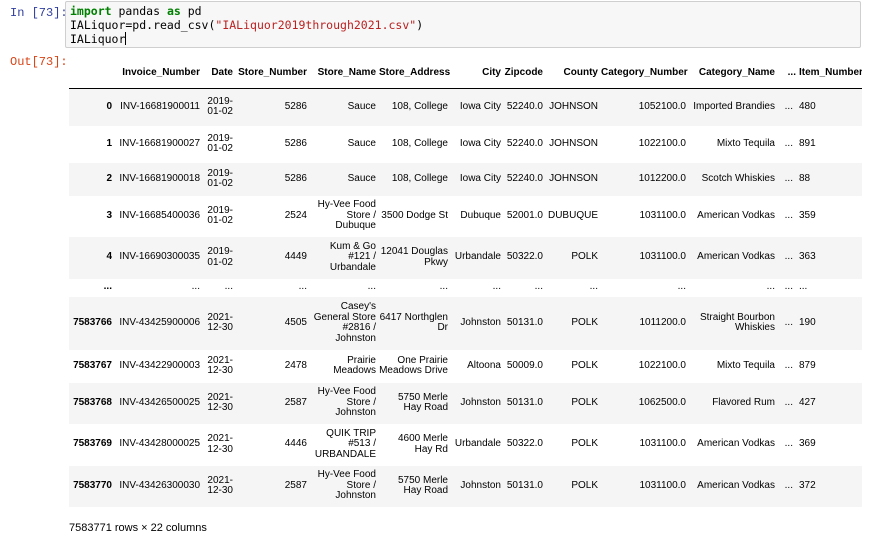 The image size is (871, 537). What do you see at coordinates (524, 365) in the screenshot?
I see `table-cell: 50009.0` at bounding box center [524, 365].